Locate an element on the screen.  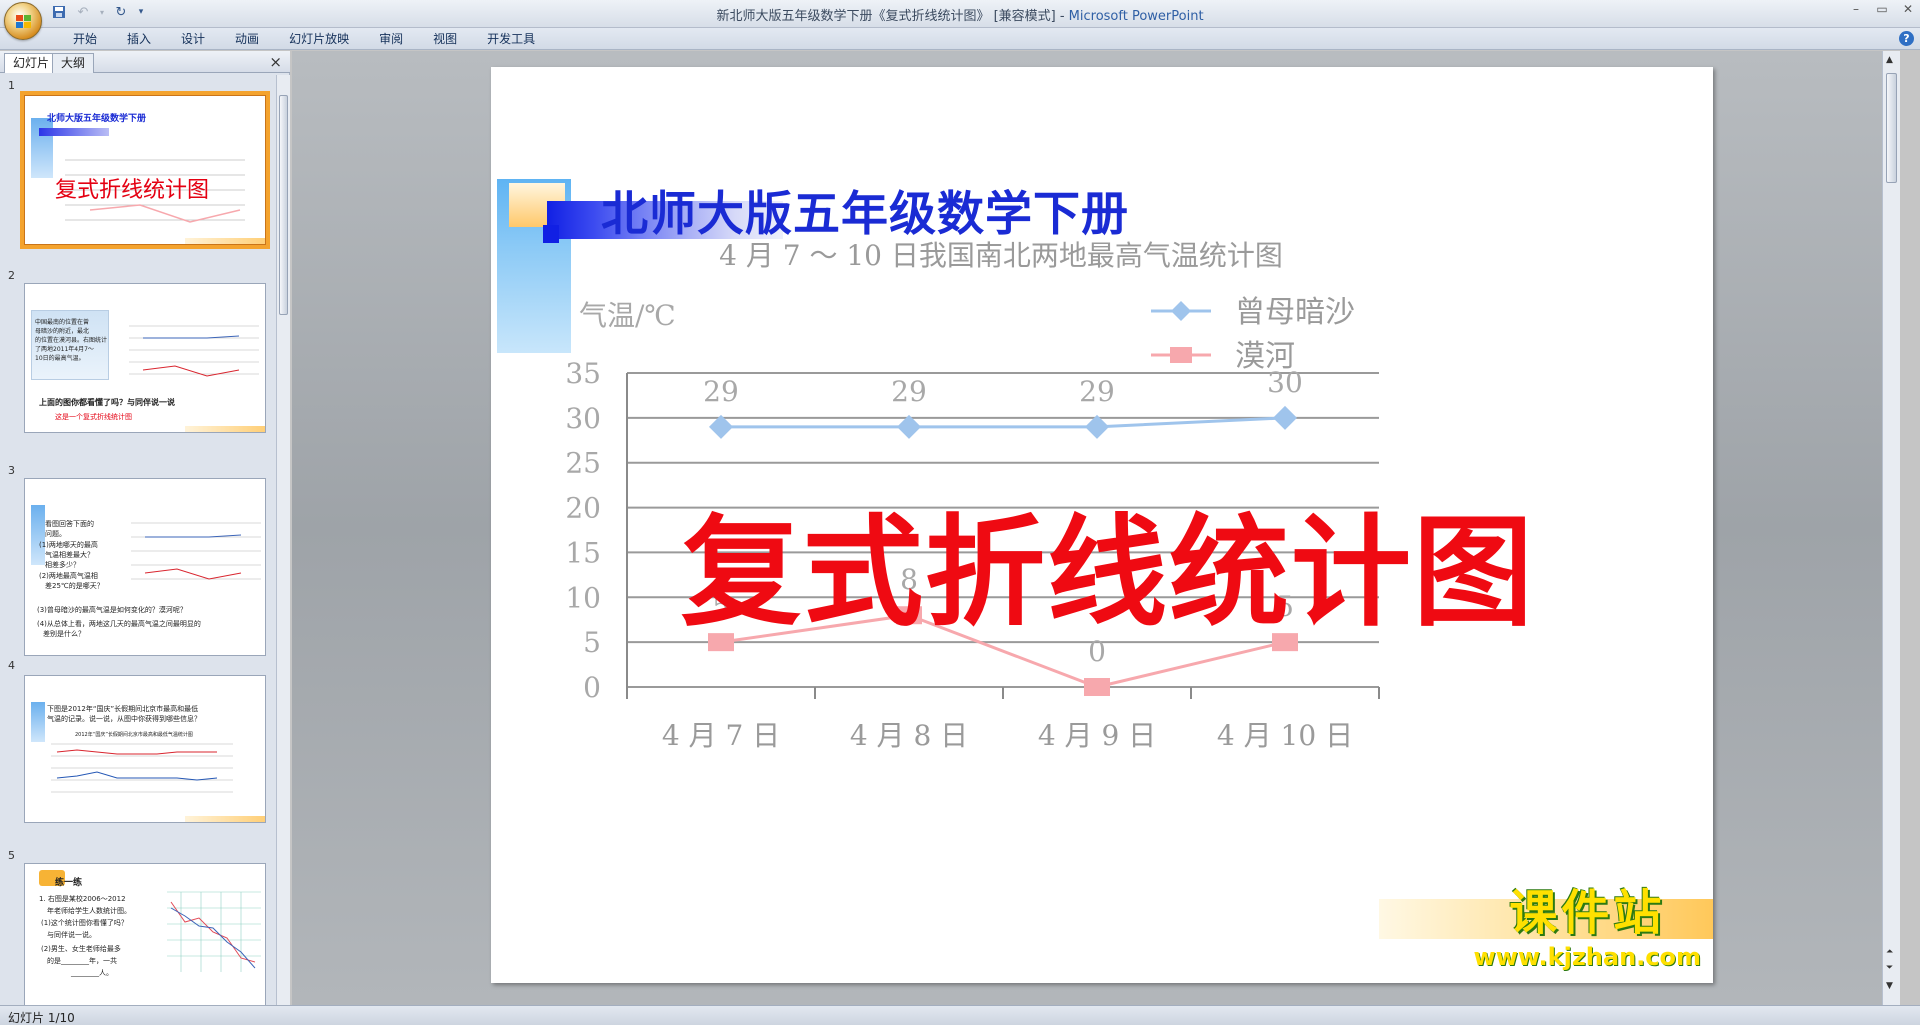
thumbnail-text: 上面的图你都看懂了吗？与同伴说一说 is located at coordinates (107, 402).